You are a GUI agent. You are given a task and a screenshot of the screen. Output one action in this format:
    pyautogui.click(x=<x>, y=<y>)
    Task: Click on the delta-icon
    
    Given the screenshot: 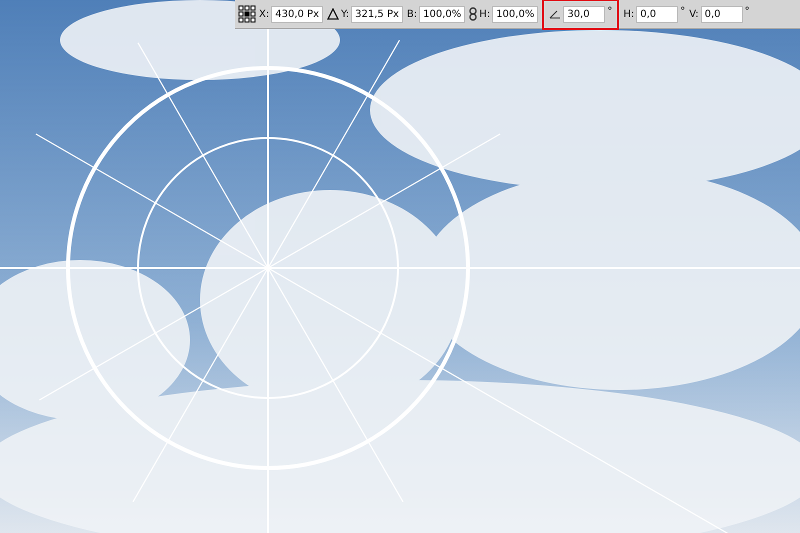 What is the action you would take?
    pyautogui.click(x=333, y=14)
    